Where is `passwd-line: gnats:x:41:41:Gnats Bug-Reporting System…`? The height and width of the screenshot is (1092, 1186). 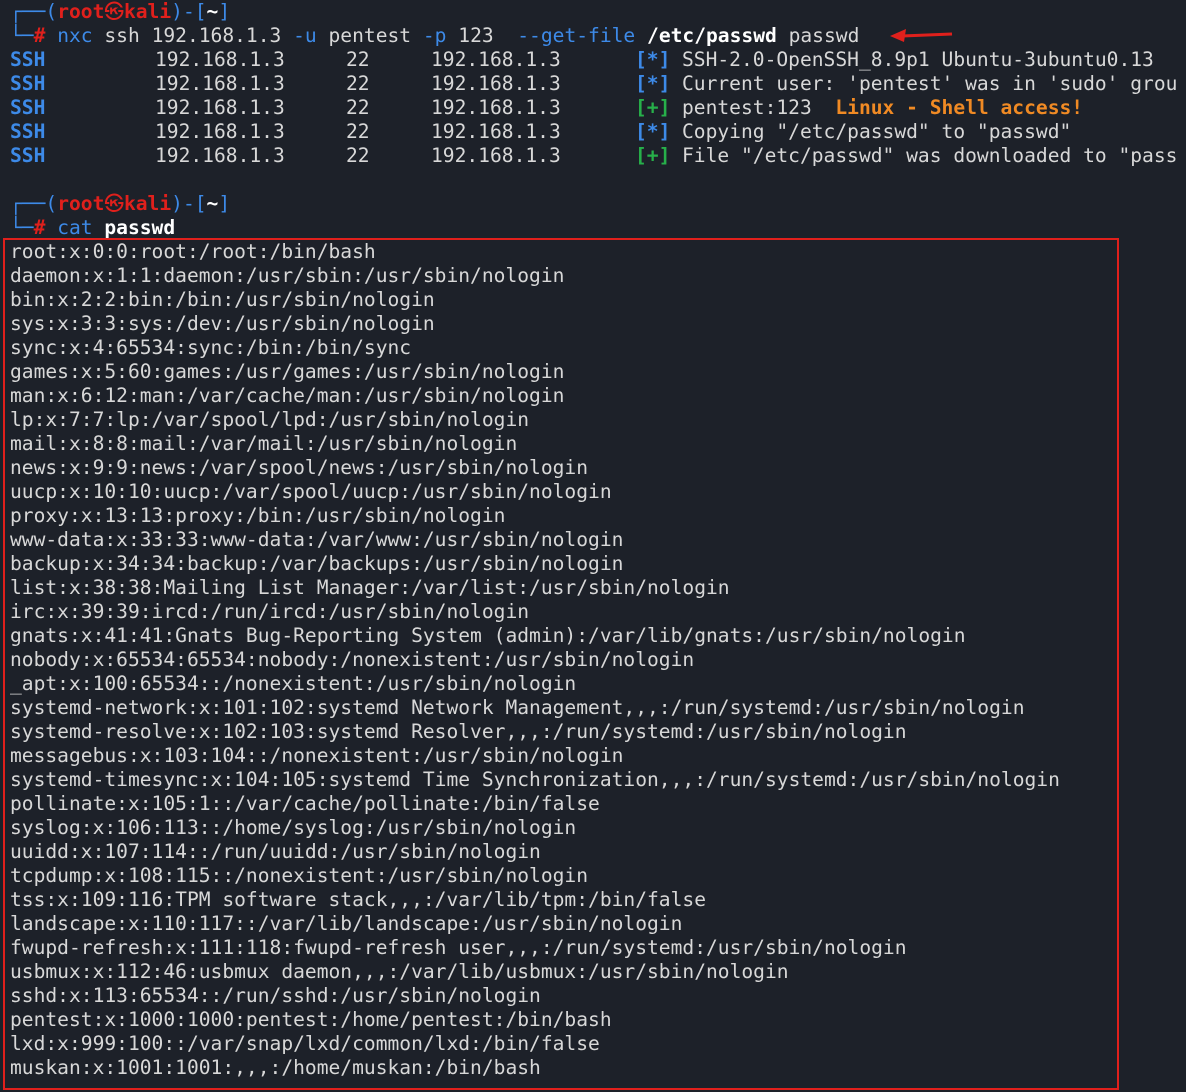 passwd-line: gnats:x:41:41:Gnats Bug-Reporting System… is located at coordinates (488, 635).